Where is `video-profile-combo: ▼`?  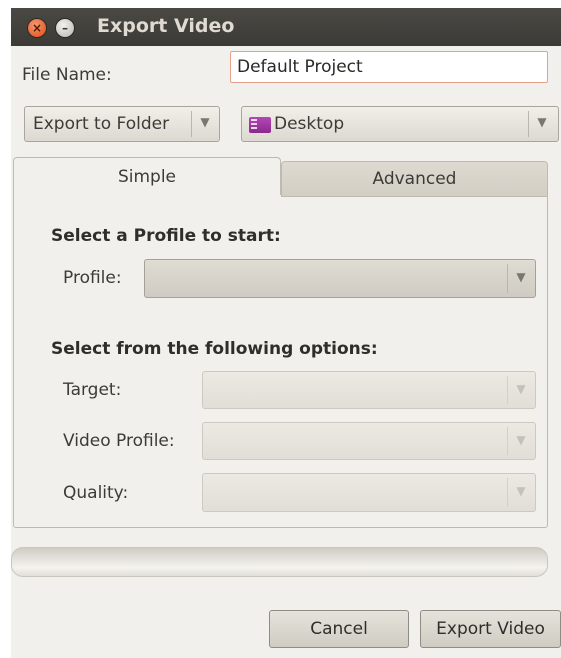 video-profile-combo: ▼ is located at coordinates (369, 441).